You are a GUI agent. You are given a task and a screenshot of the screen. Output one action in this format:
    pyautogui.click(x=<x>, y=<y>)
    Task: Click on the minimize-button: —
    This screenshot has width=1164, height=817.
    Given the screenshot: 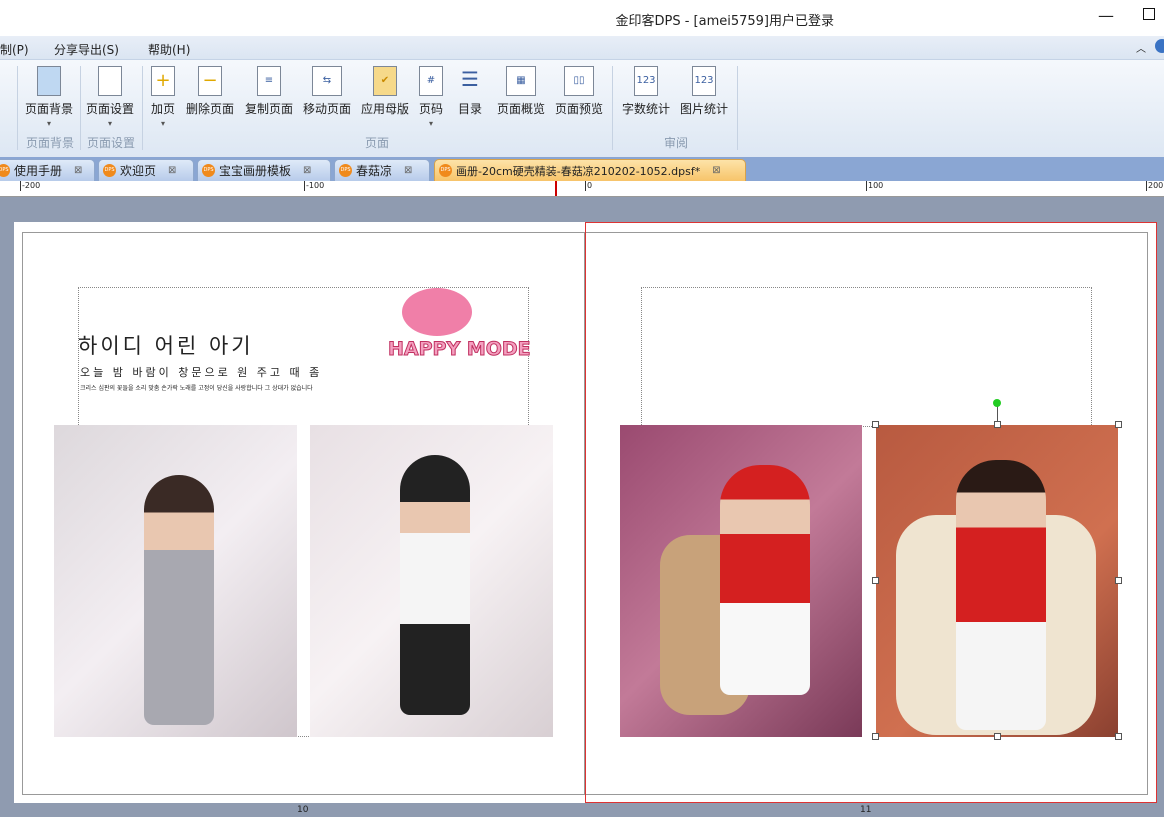 What is the action you would take?
    pyautogui.click(x=1106, y=15)
    